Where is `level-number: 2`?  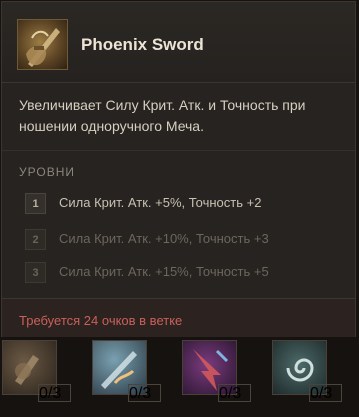 level-number: 2 is located at coordinates (35, 239).